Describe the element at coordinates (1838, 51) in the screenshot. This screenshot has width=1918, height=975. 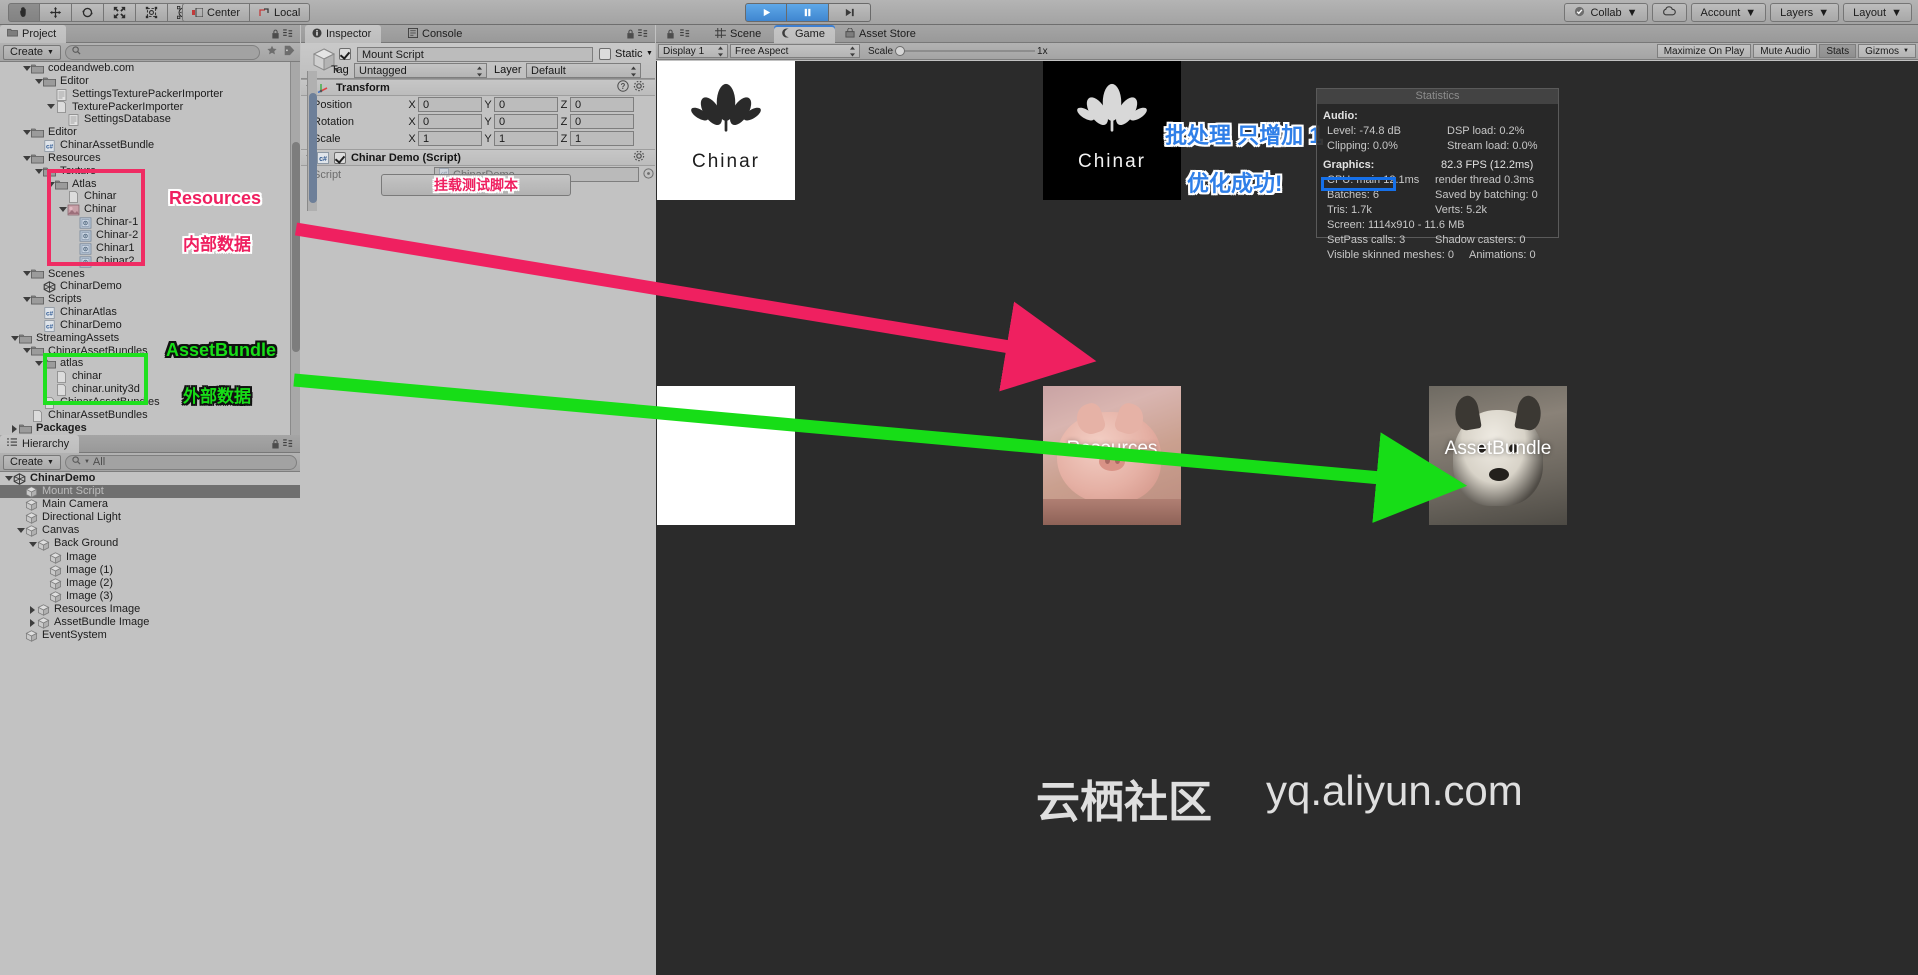
I see `stats-button: Stats` at that location.